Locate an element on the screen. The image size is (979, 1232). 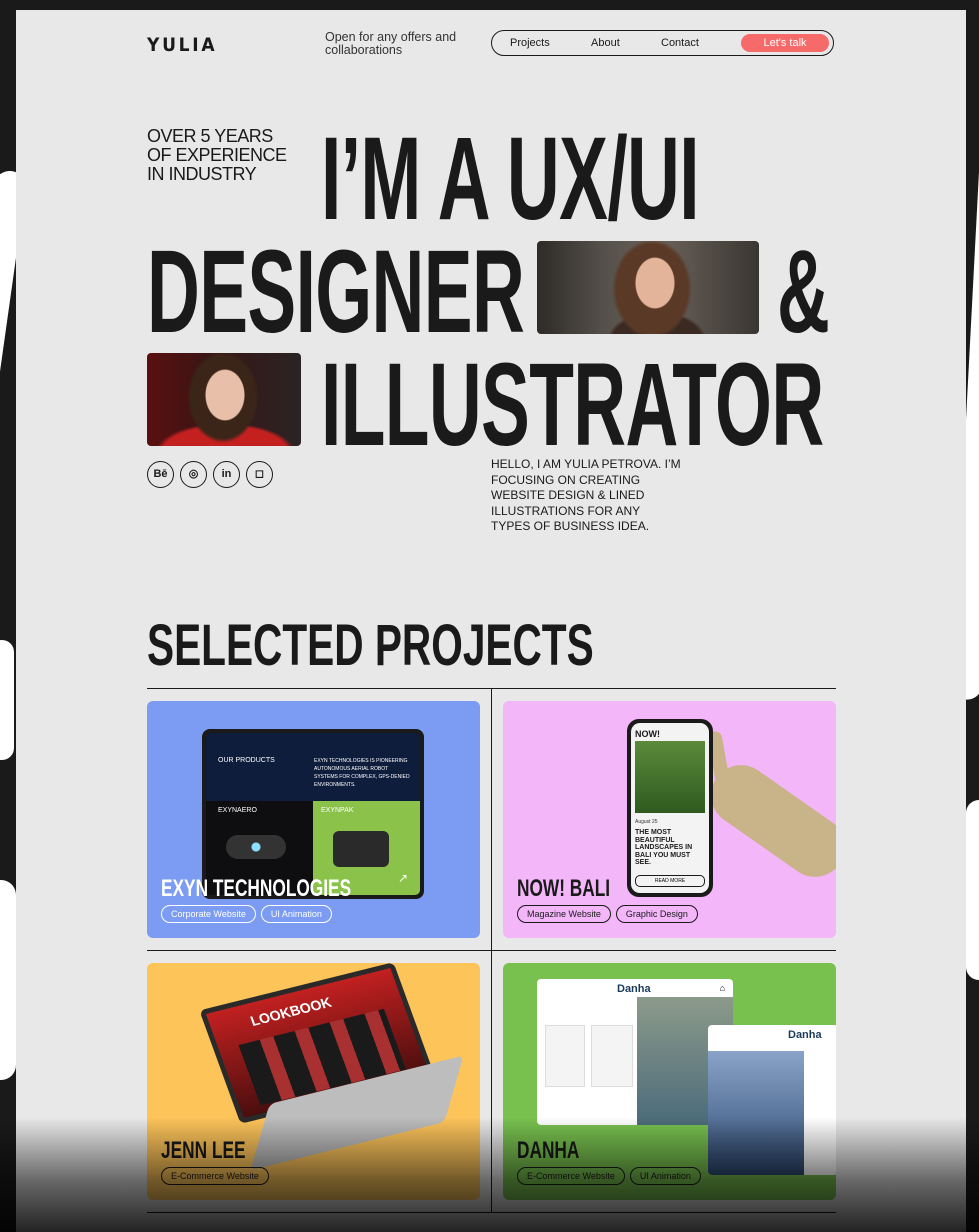
section-title-projects: SELECTED PROJECTS is located at coordinates (370, 645).